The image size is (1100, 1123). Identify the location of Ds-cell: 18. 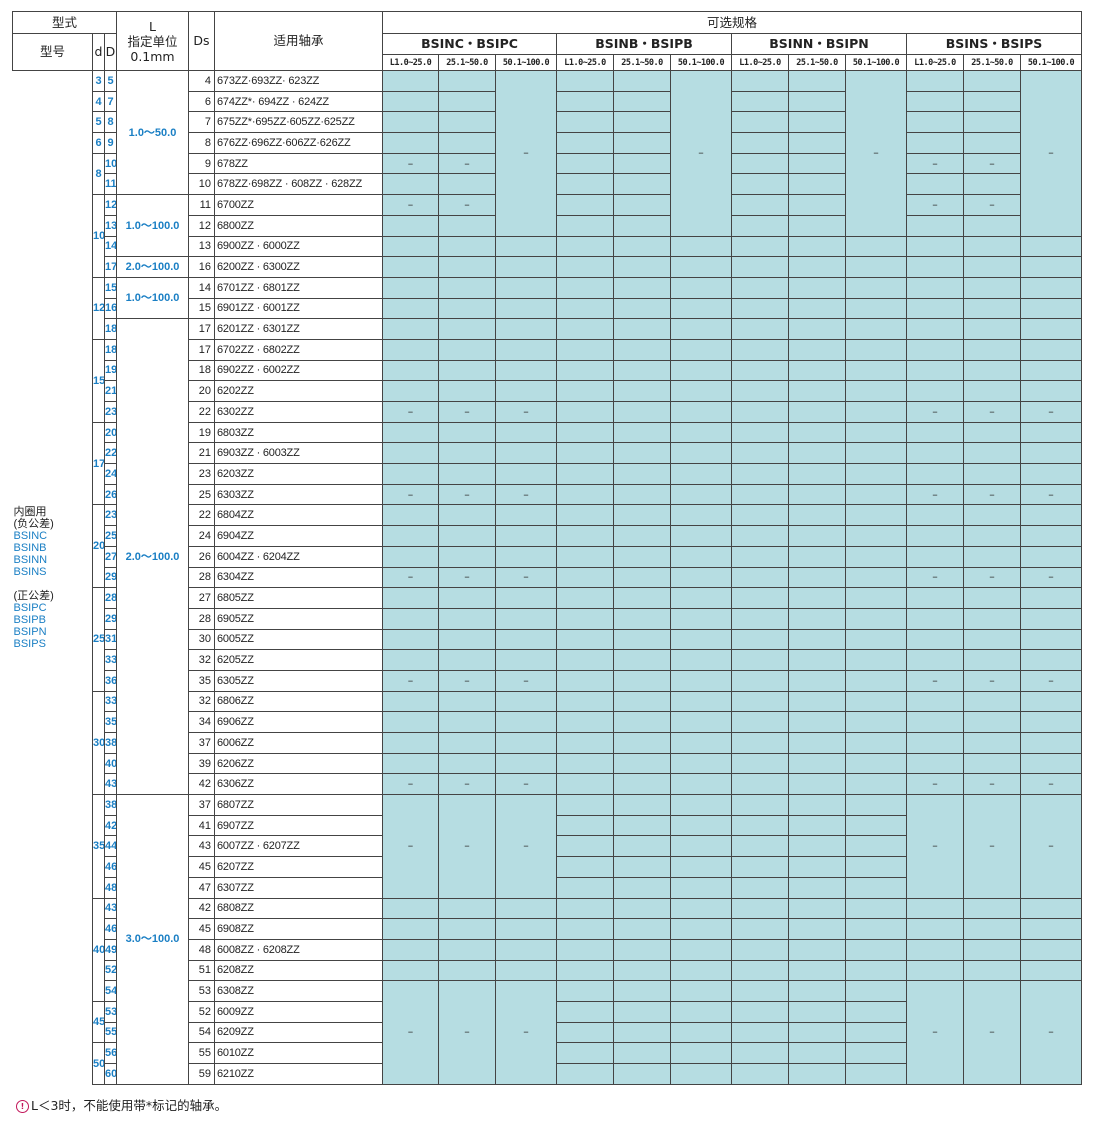
(201, 370).